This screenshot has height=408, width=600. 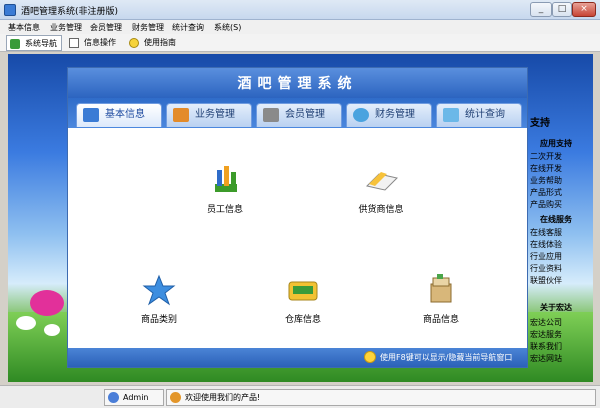 I want to click on status-user-name: Admin, so click(x=136, y=397).